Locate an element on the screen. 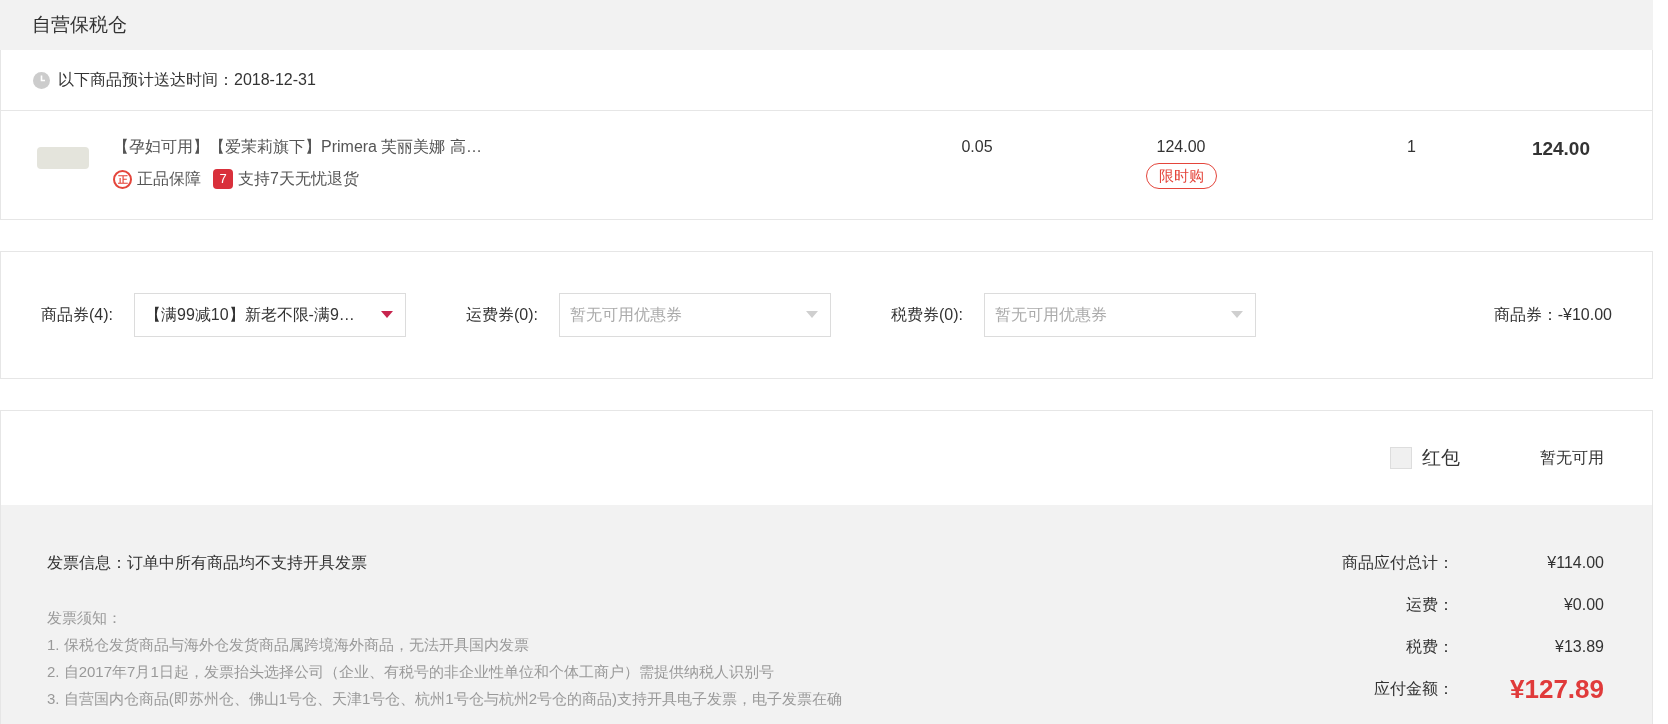 The image size is (1668, 724). coupon-label: 运费券(0): is located at coordinates (502, 315).